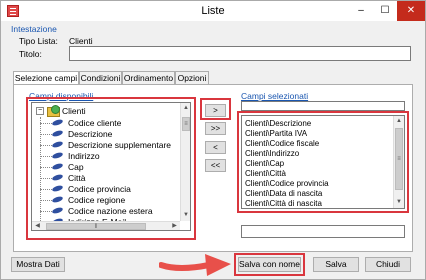 Image resolution: width=426 pixels, height=280 pixels. What do you see at coordinates (215, 109) in the screenshot?
I see `highlight-add-button` at bounding box center [215, 109].